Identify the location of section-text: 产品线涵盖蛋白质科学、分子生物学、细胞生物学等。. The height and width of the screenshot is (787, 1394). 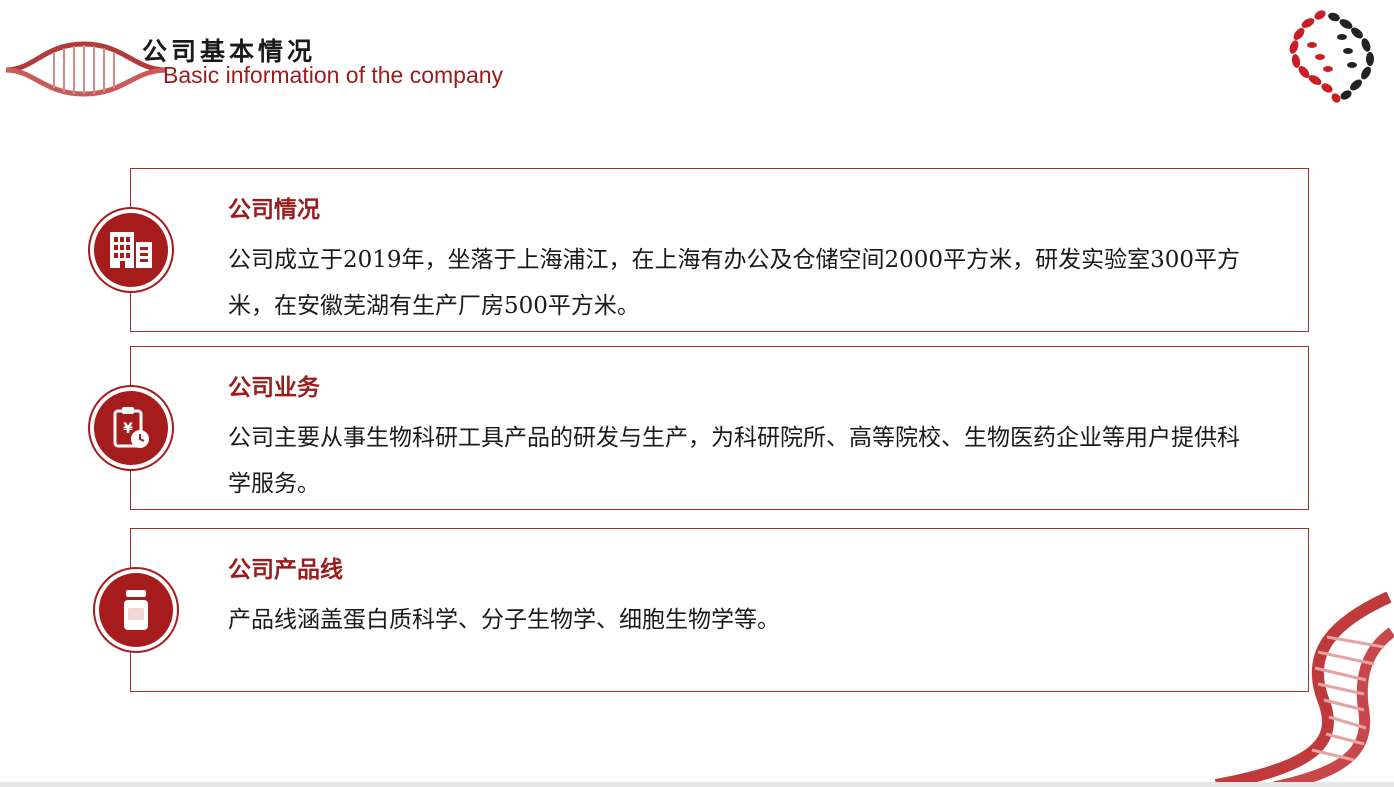
(504, 620).